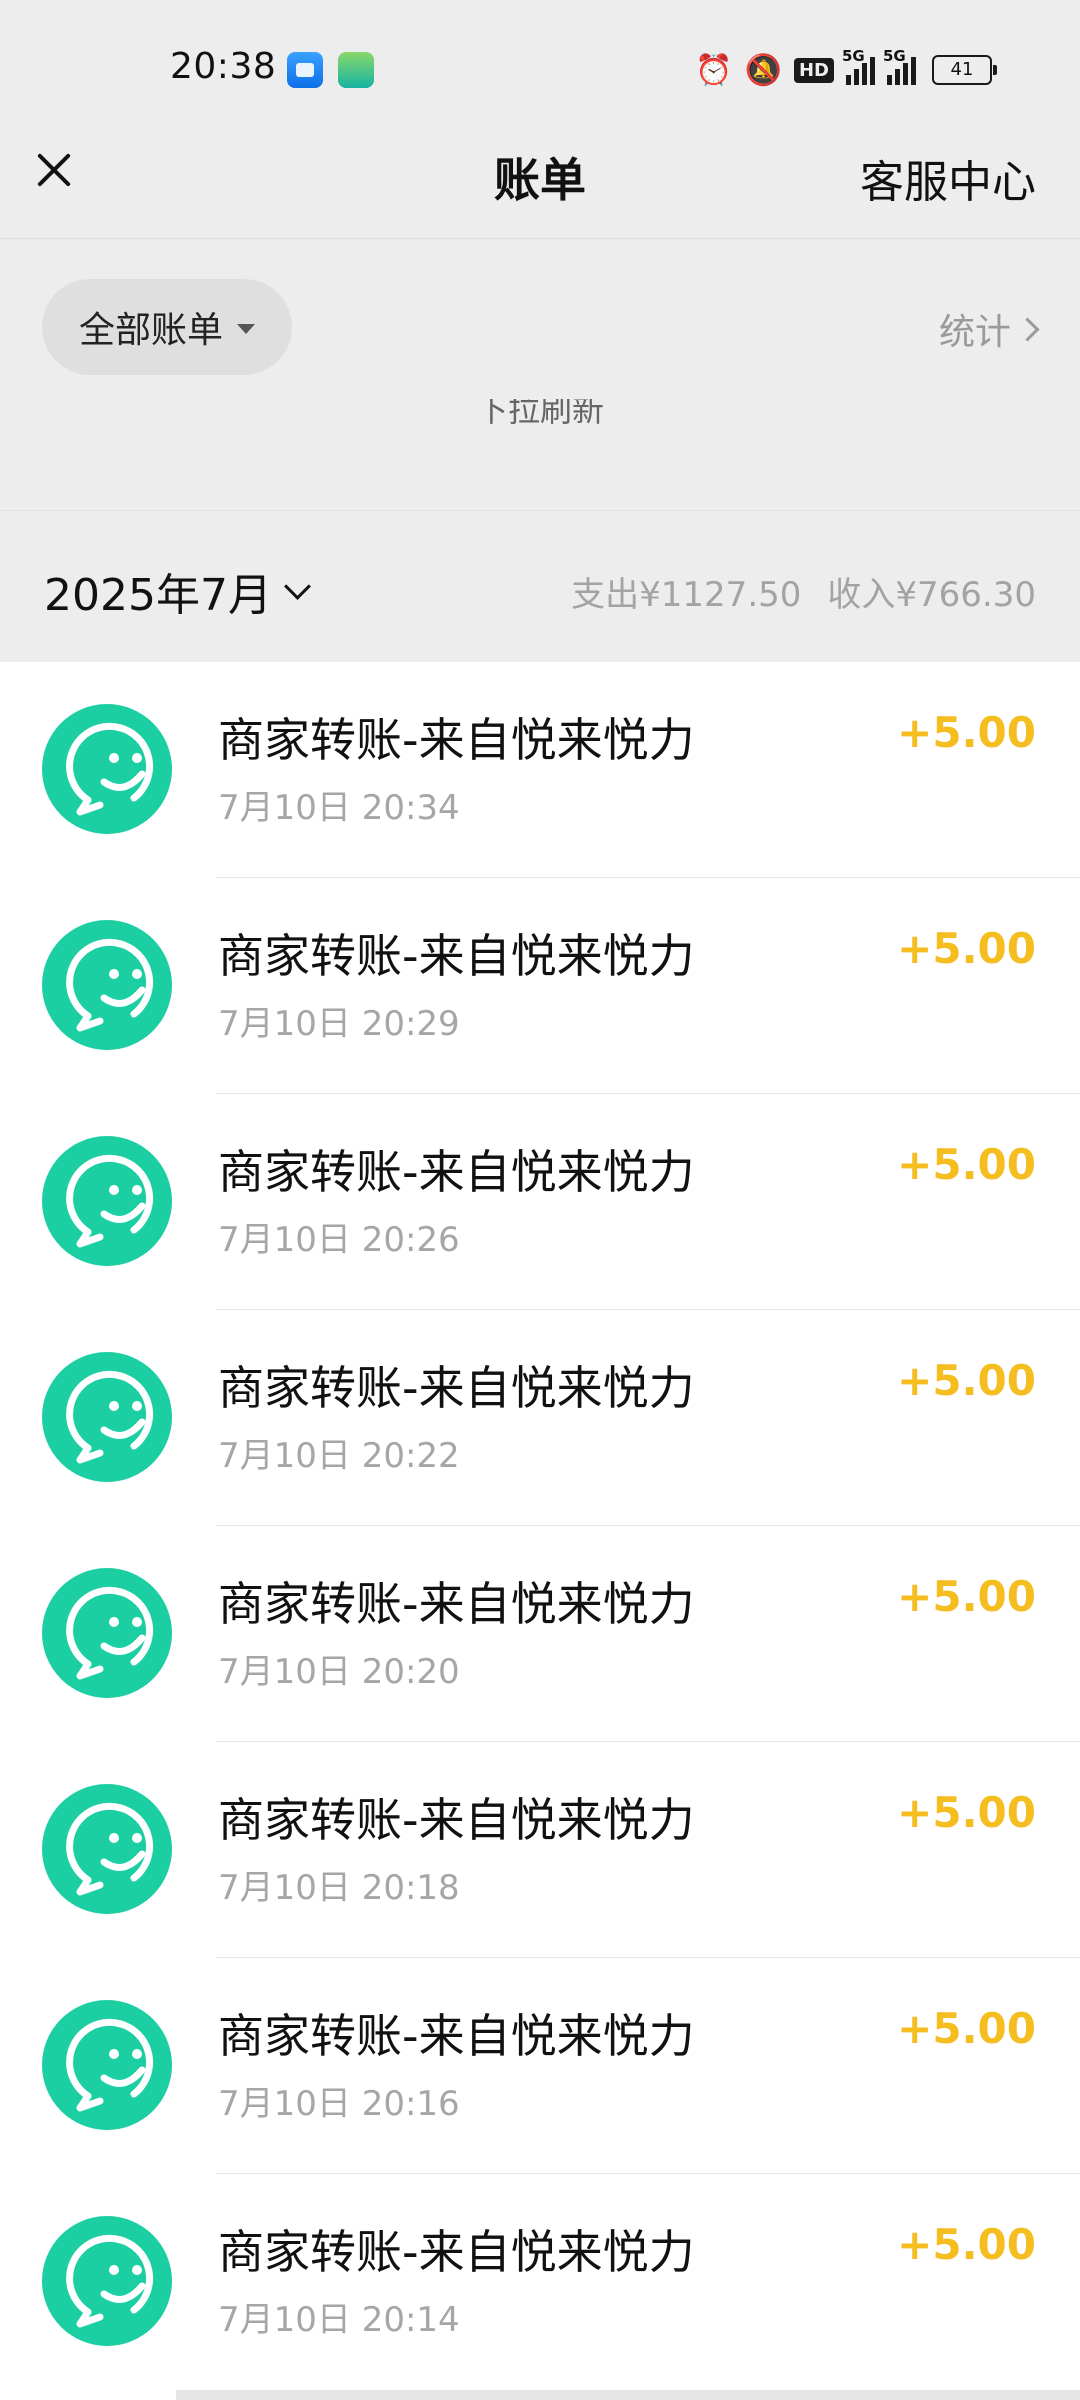 This screenshot has width=1080, height=2400. I want to click on list-item: 商家转账-来自悦来悦力 7月10日 20:16 +5.00, so click(540, 2066).